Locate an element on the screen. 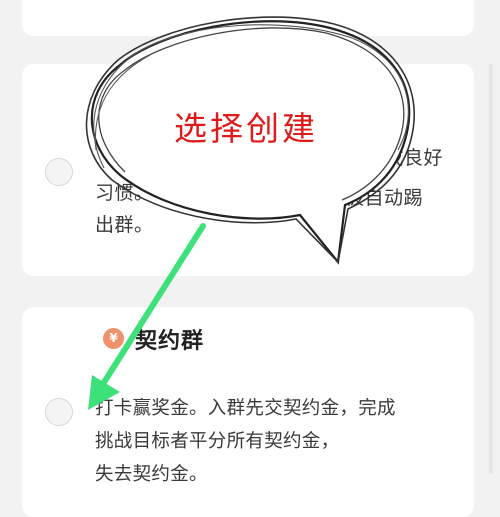  callout-text: 选择创建 is located at coordinates (246, 128).